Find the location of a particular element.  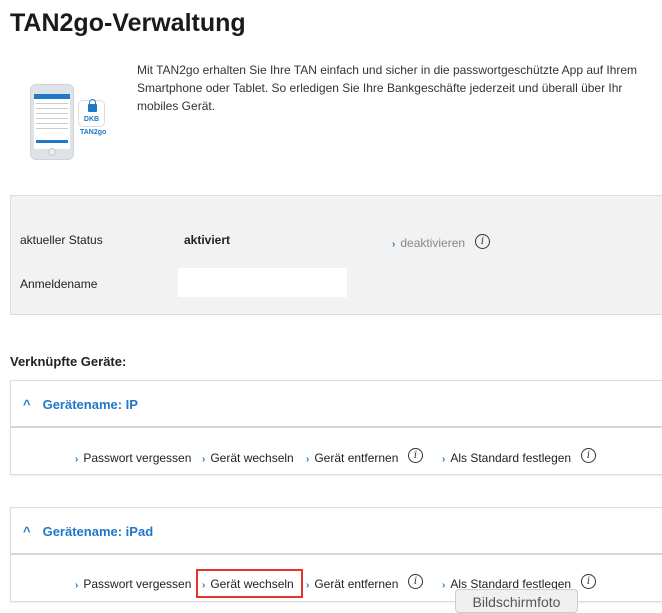

lock-icon is located at coordinates (92, 105).